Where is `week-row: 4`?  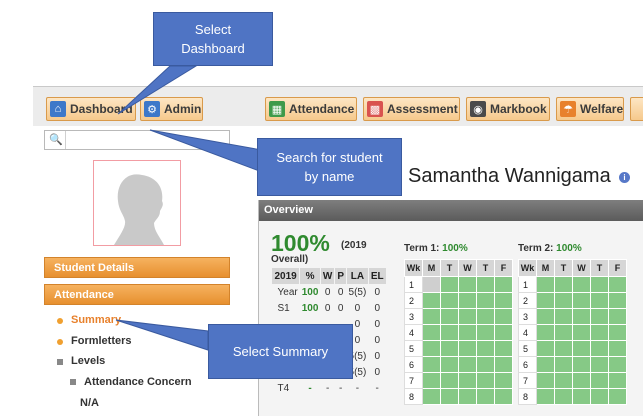 week-row: 4 is located at coordinates (458, 332).